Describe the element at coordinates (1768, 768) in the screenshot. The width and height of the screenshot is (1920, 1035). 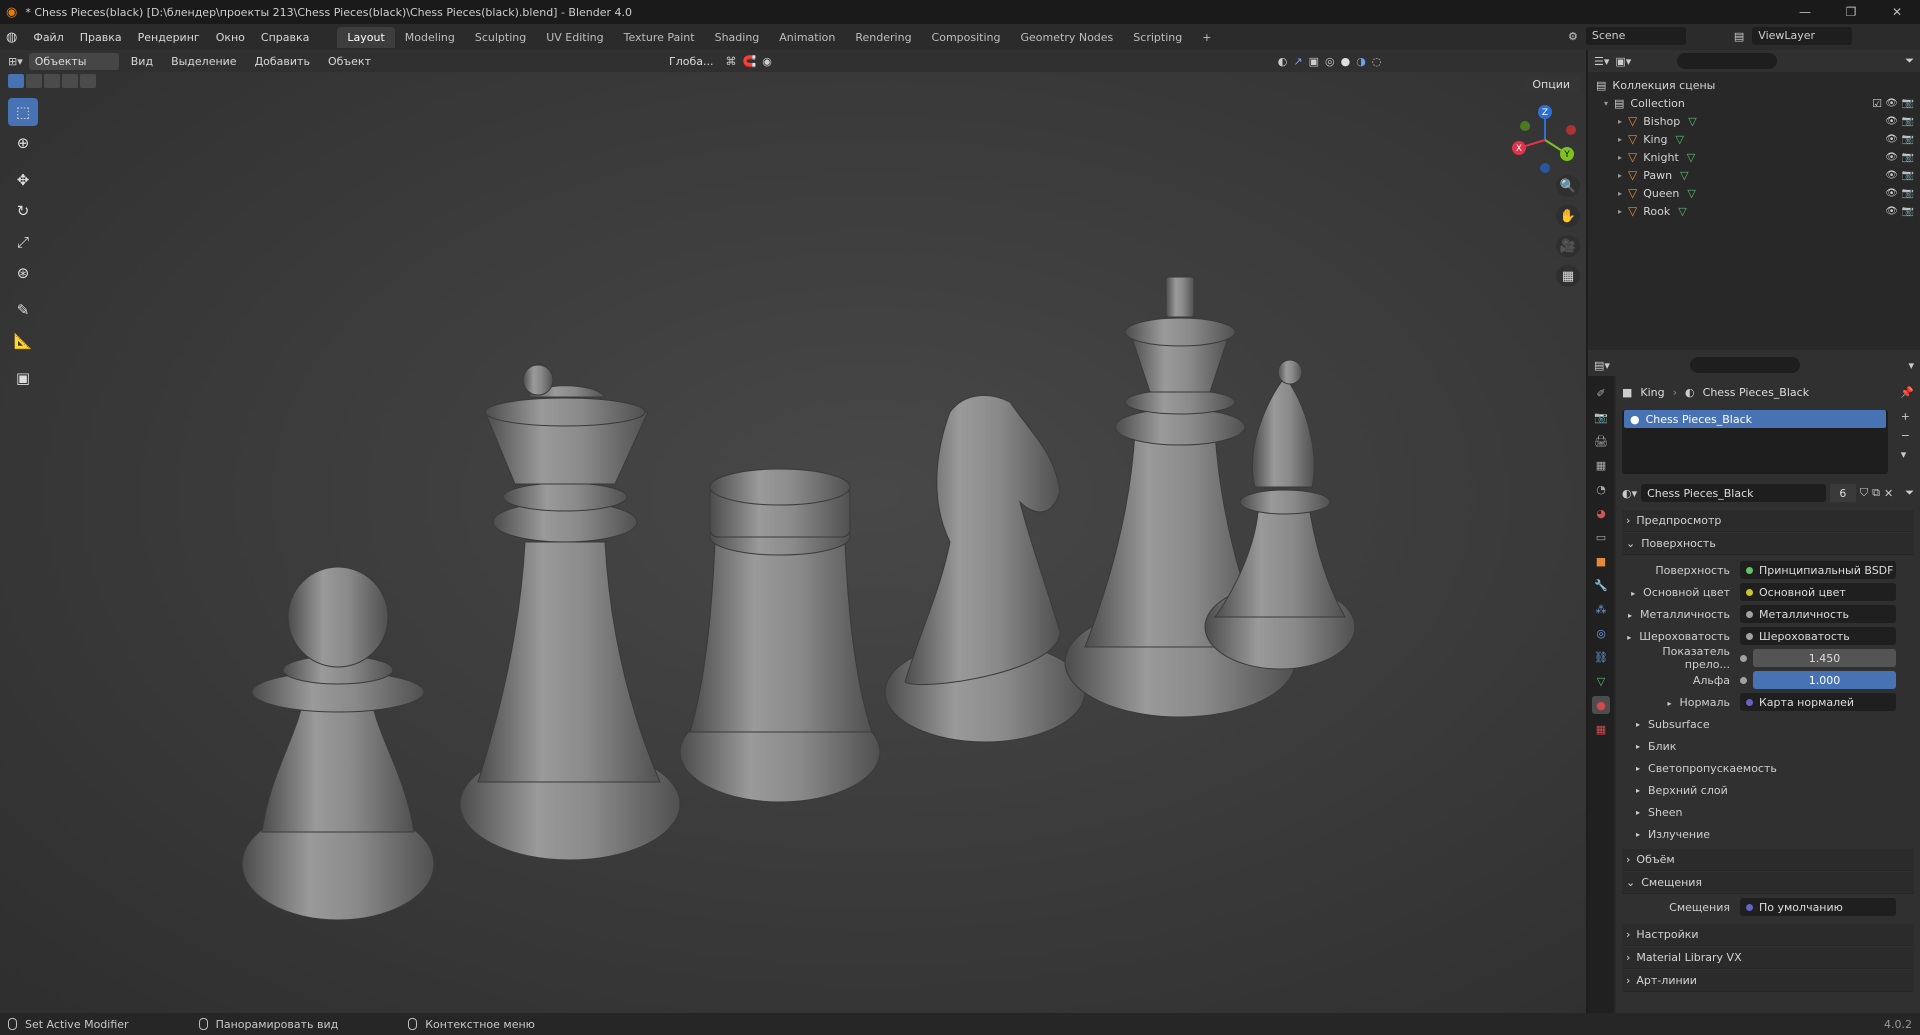
I see `subpanel-transmission: ▸ Светопропускаемость` at that location.